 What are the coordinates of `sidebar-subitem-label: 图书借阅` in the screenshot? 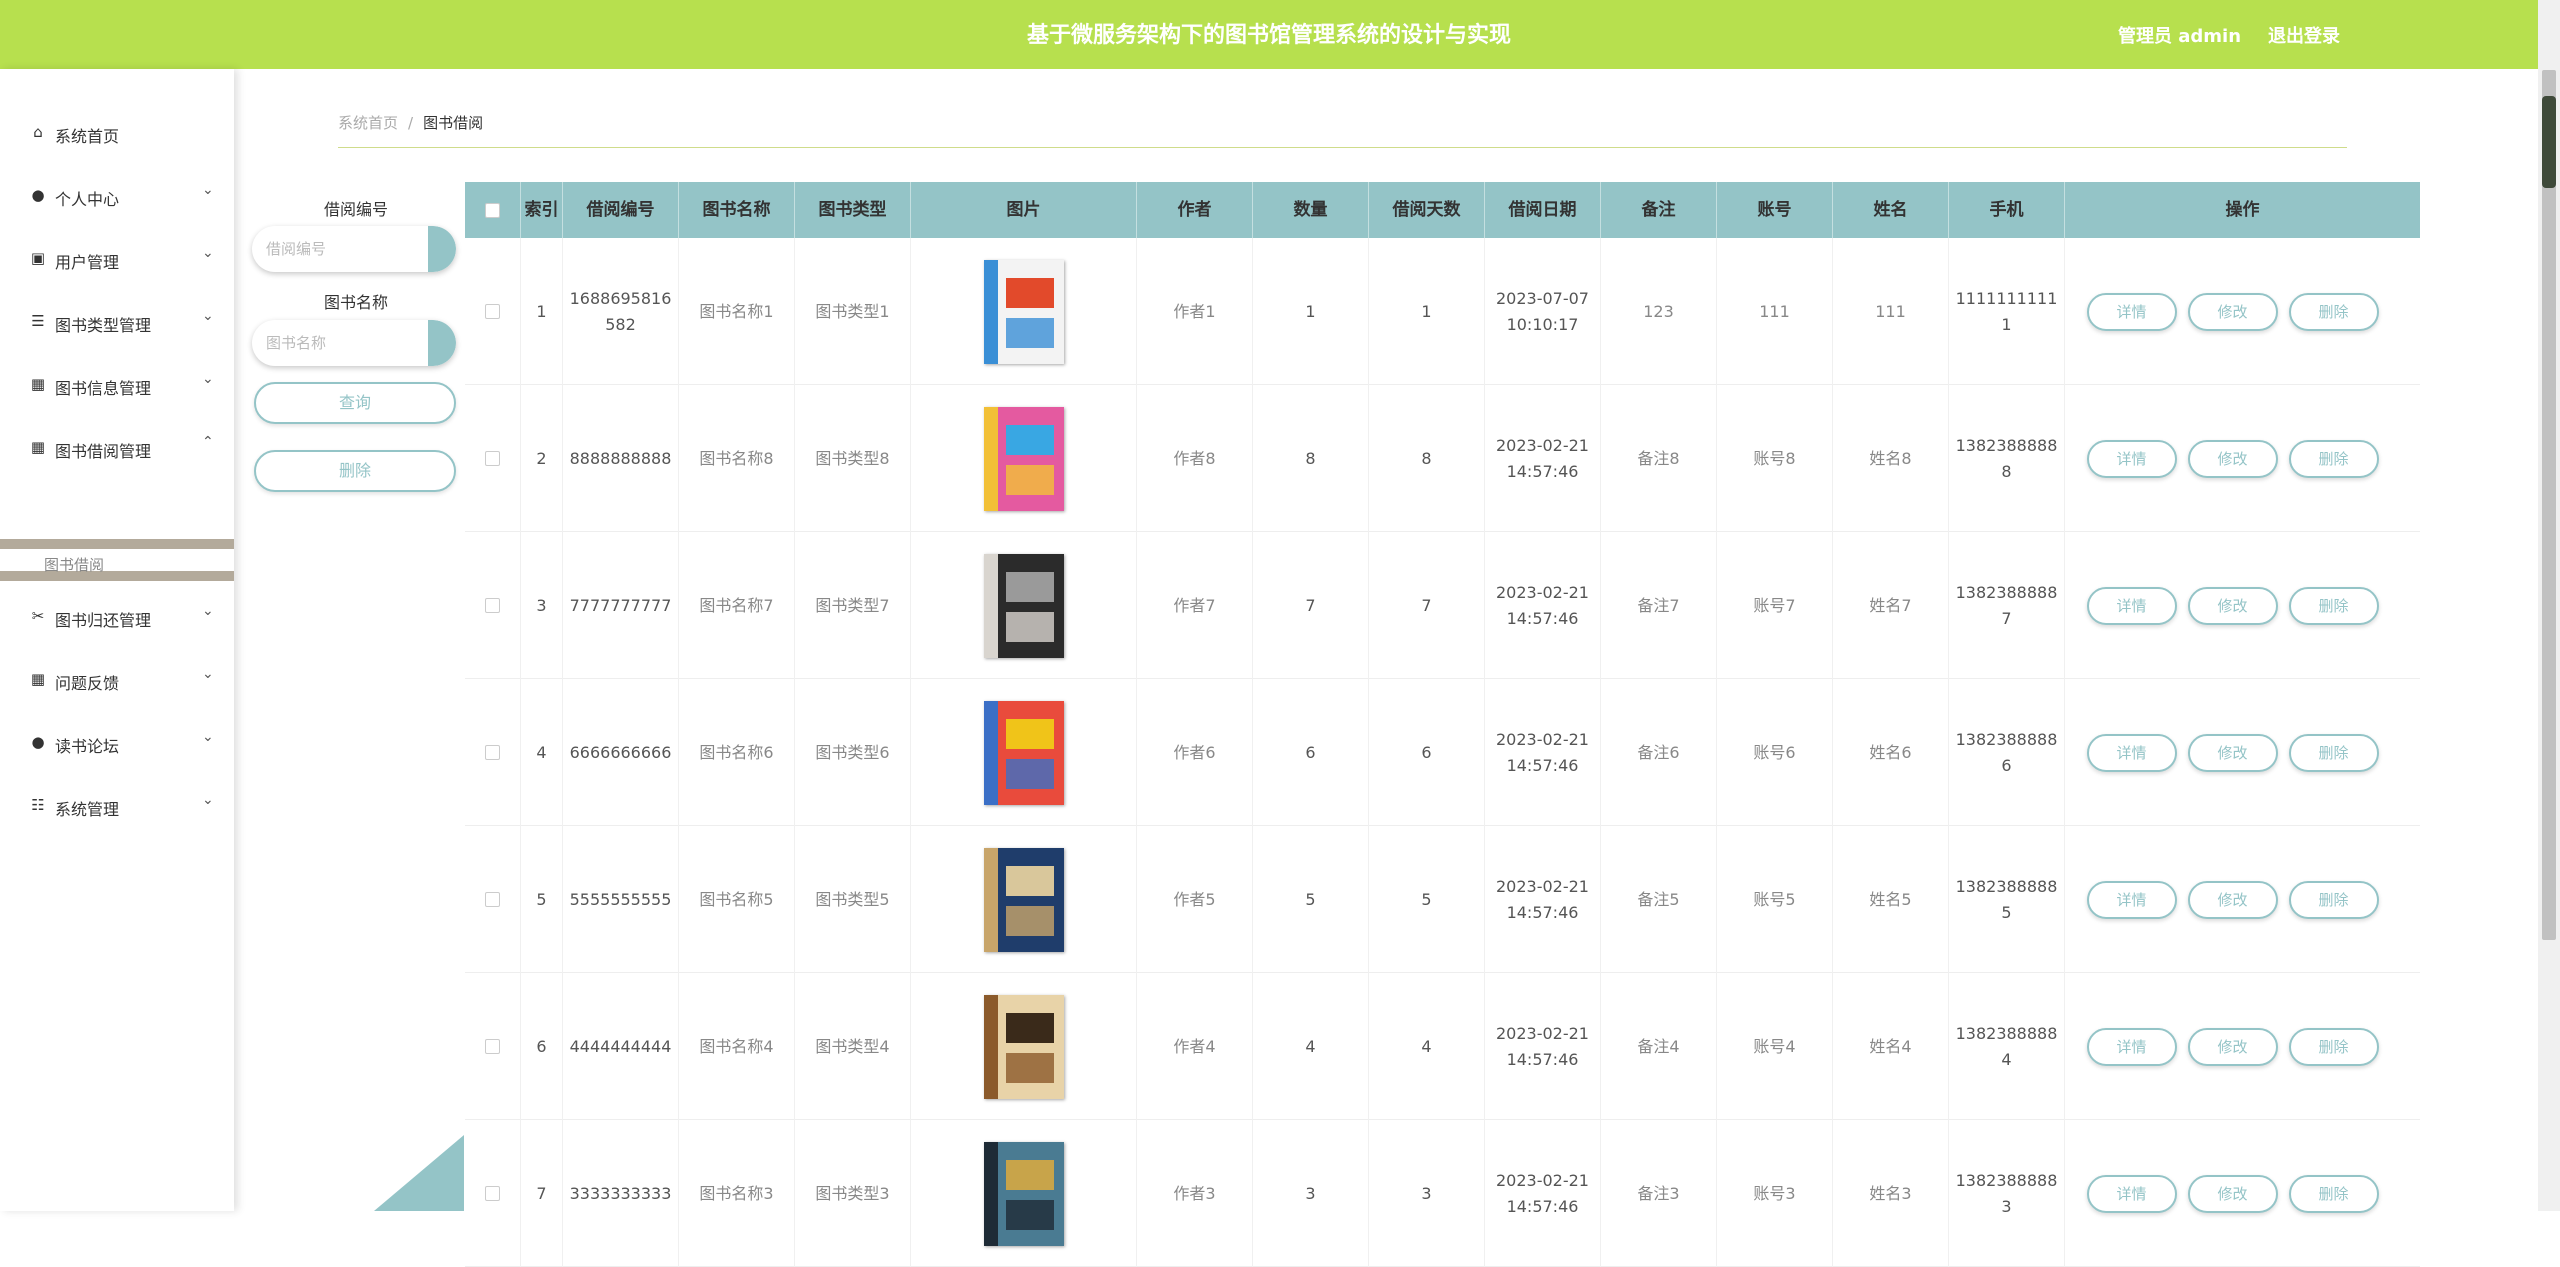 It's located at (74, 565).